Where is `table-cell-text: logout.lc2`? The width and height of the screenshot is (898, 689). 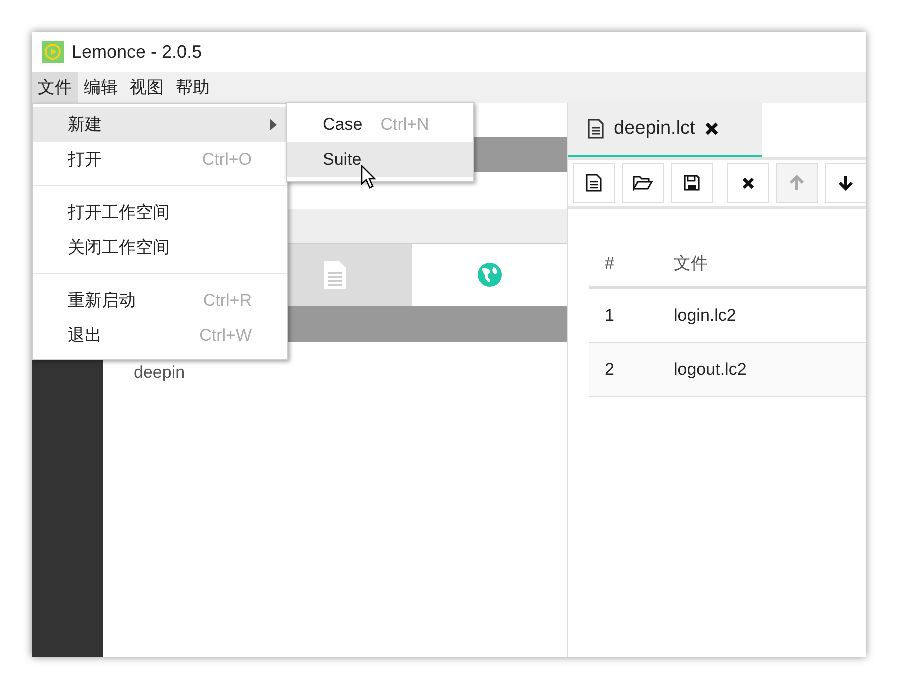
table-cell-text: logout.lc2 is located at coordinates (710, 369).